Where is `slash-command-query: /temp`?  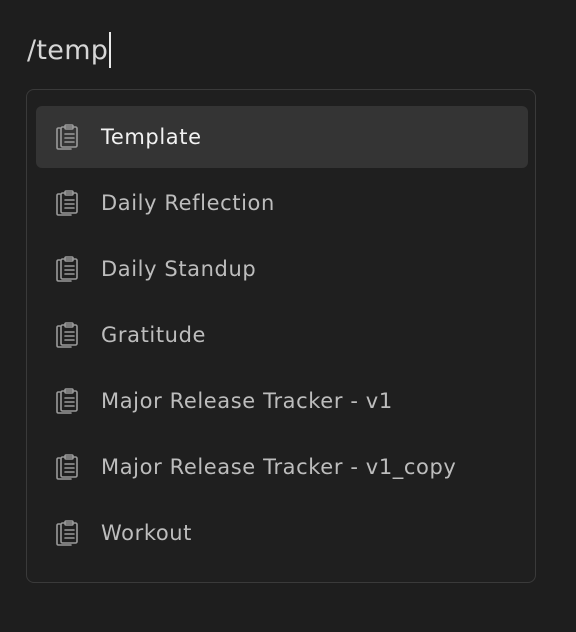 slash-command-query: /temp is located at coordinates (68, 50).